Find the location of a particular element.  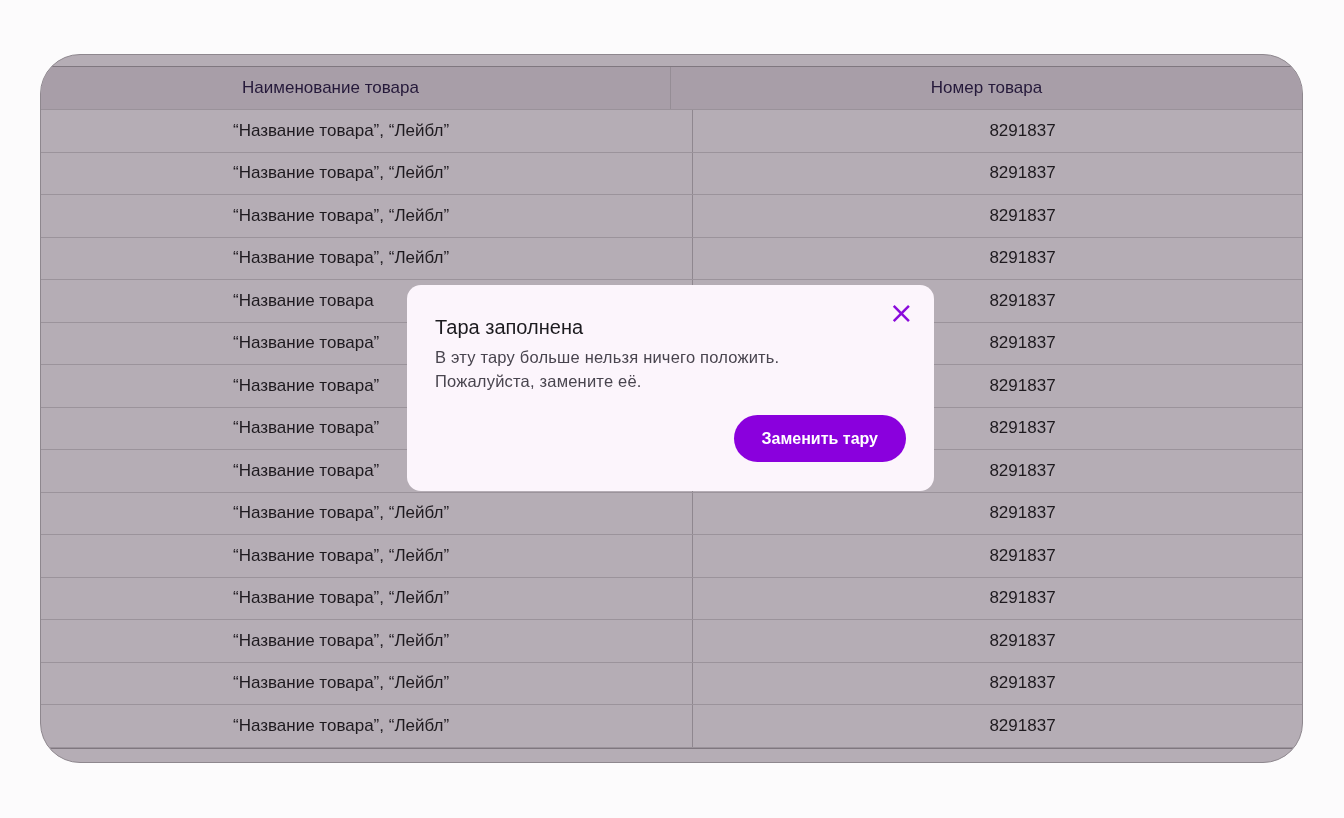

column-header: Номер товара is located at coordinates (986, 88).